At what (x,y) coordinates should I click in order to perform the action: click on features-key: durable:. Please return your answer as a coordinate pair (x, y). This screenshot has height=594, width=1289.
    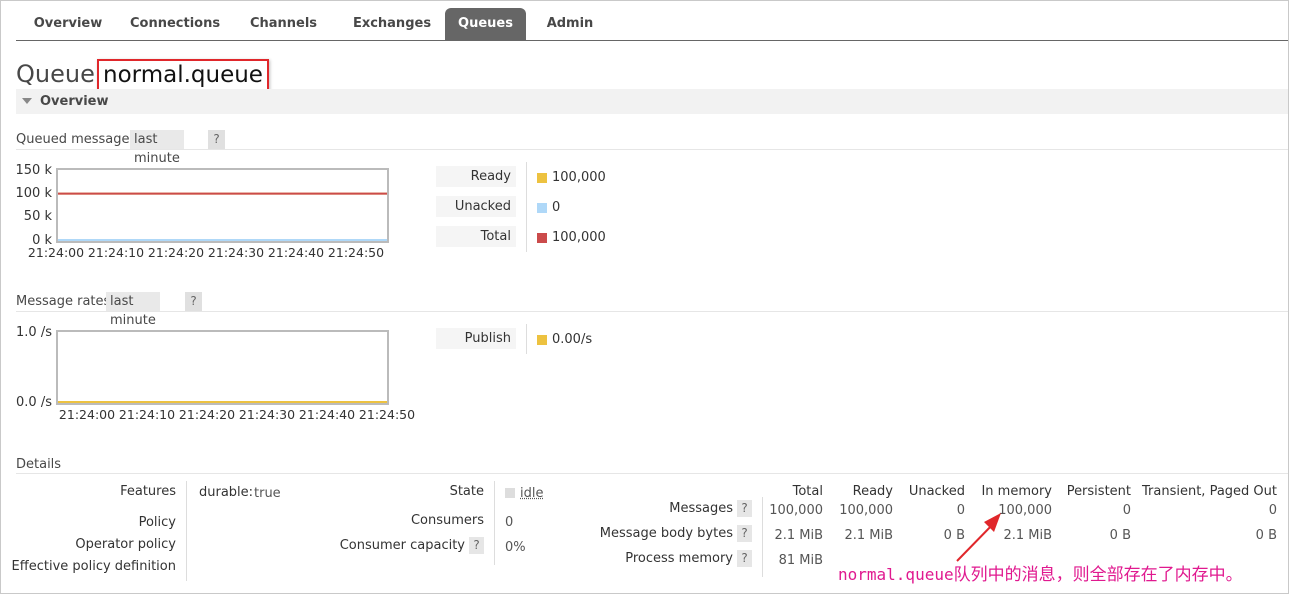
    Looking at the image, I should click on (226, 492).